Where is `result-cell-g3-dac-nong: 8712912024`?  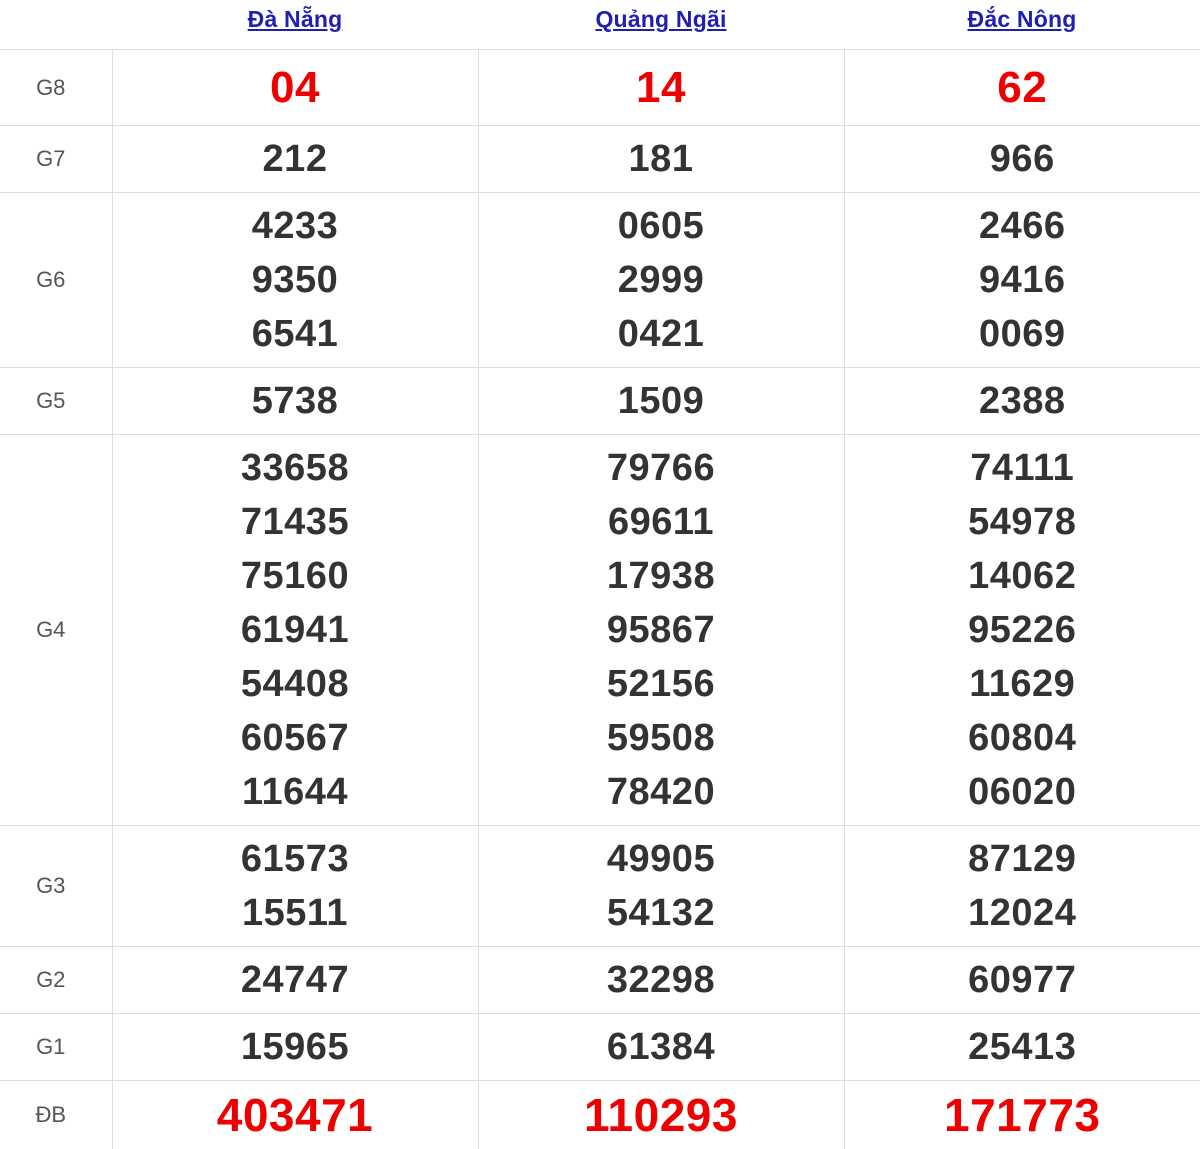 result-cell-g3-dac-nong: 8712912024 is located at coordinates (1022, 886).